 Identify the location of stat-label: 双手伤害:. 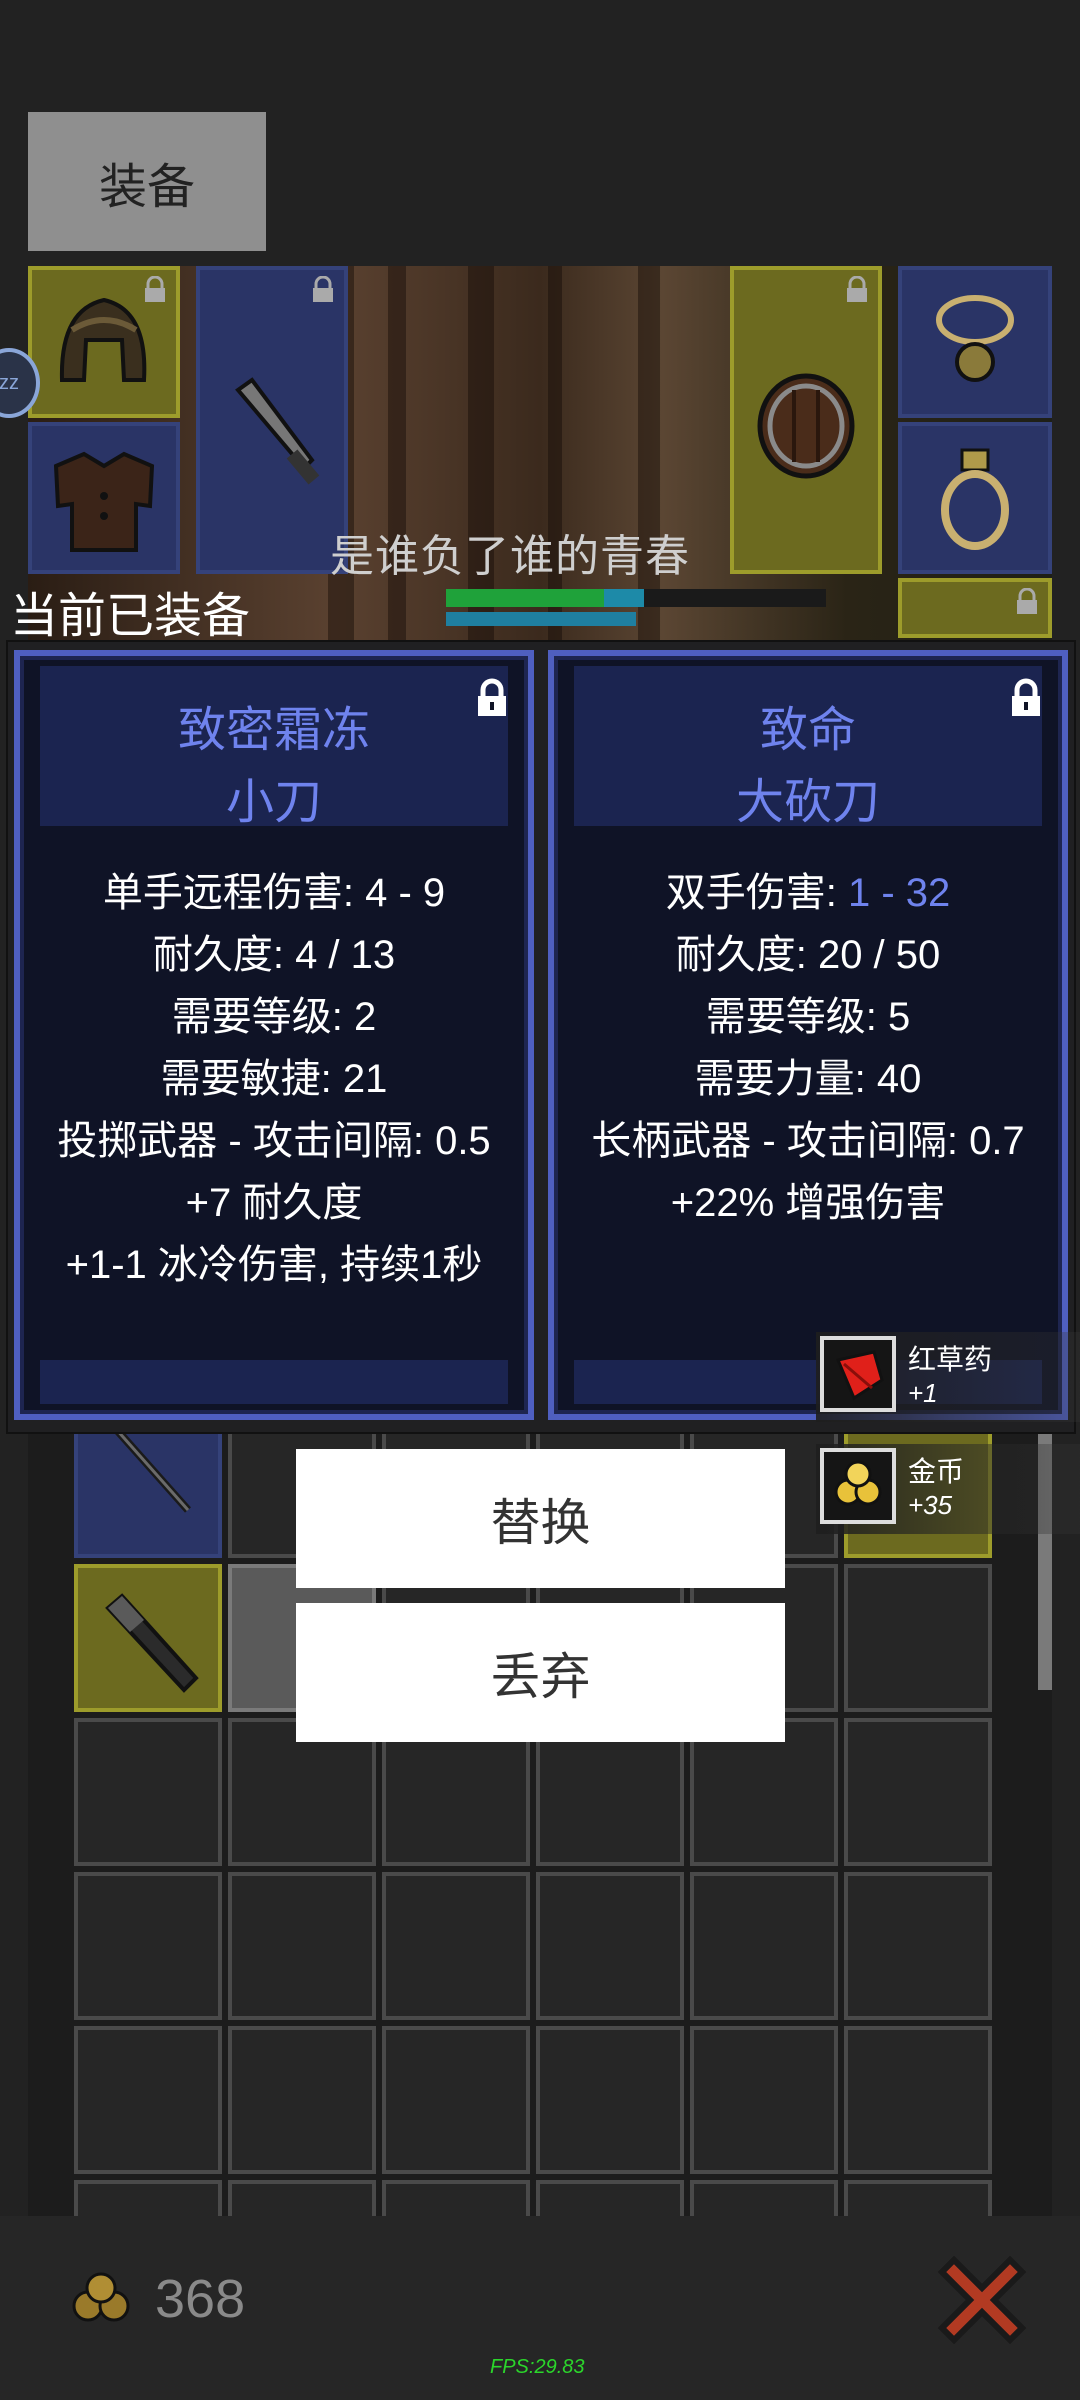
(756, 893).